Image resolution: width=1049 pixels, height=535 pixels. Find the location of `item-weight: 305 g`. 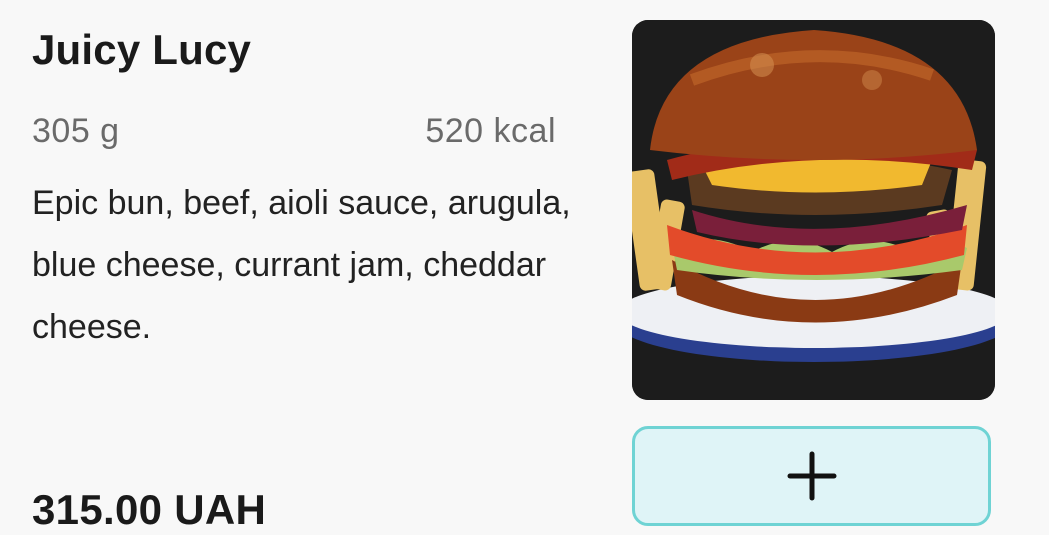

item-weight: 305 g is located at coordinates (76, 131).